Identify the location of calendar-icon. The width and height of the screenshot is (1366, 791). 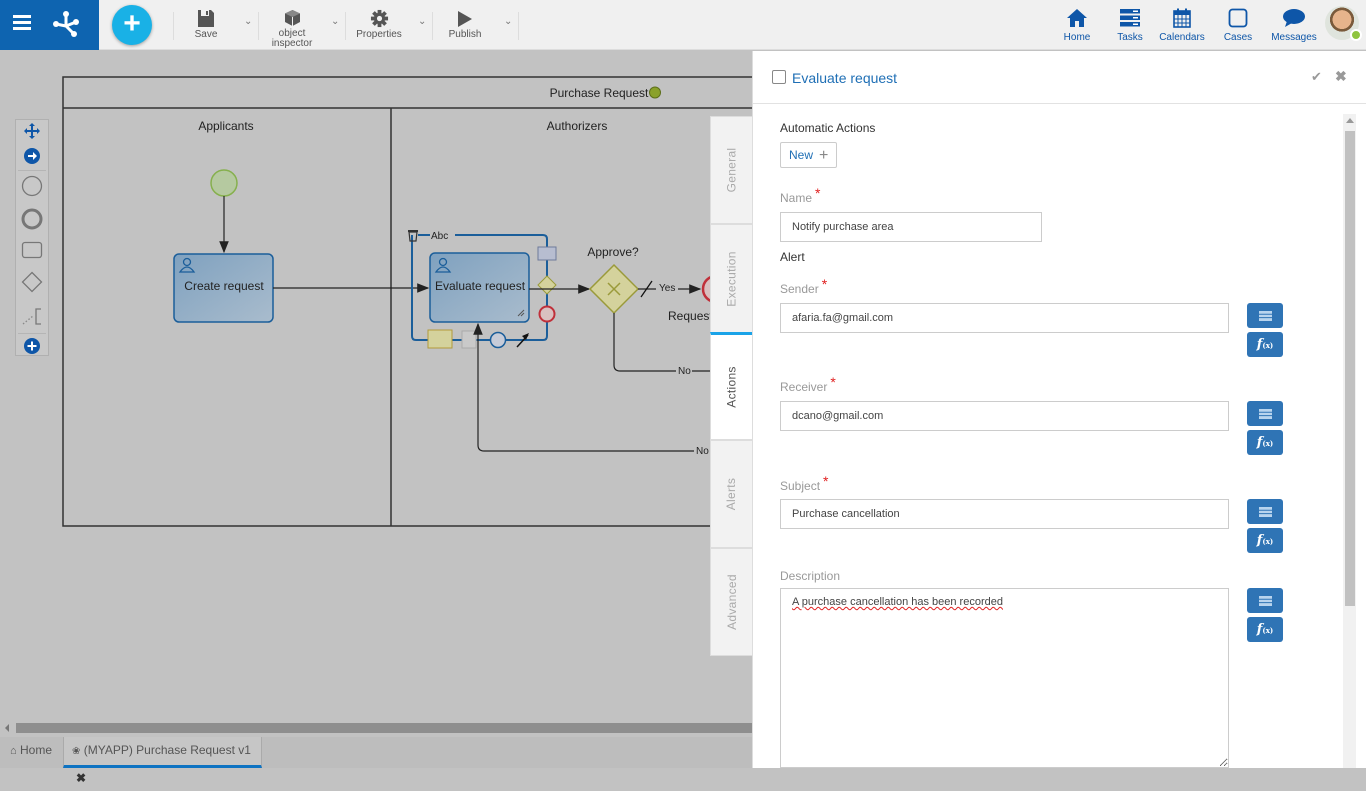
(1182, 18).